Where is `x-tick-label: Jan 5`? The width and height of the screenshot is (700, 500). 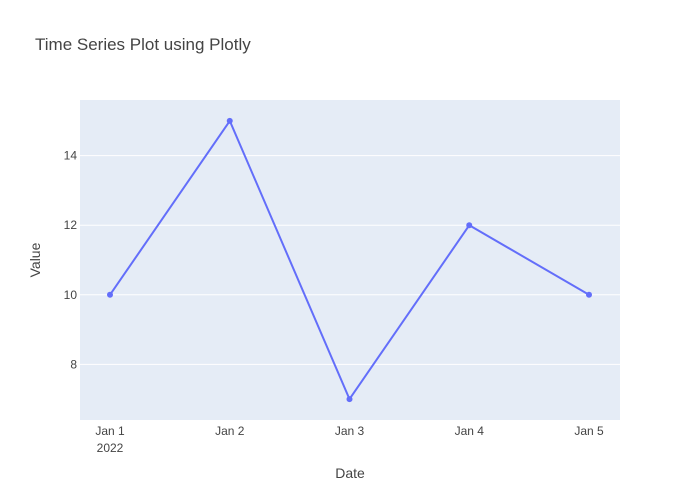
x-tick-label: Jan 5 is located at coordinates (589, 431).